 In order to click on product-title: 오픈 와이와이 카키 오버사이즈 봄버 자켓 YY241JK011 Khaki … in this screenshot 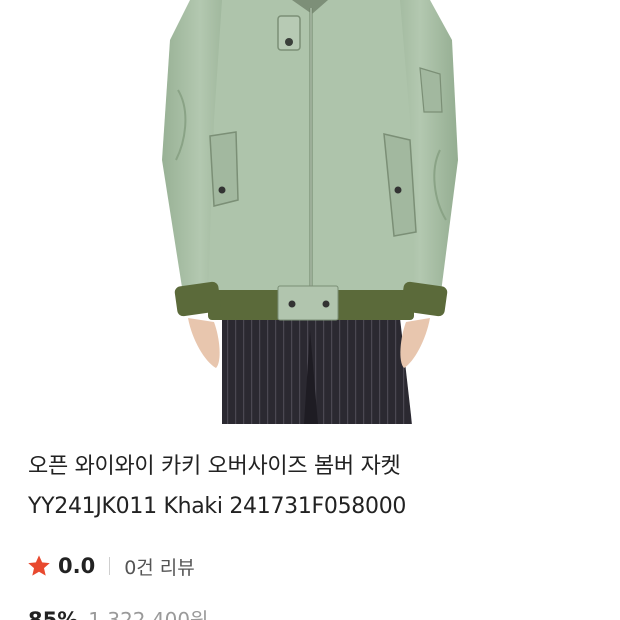, I will do `click(318, 487)`.